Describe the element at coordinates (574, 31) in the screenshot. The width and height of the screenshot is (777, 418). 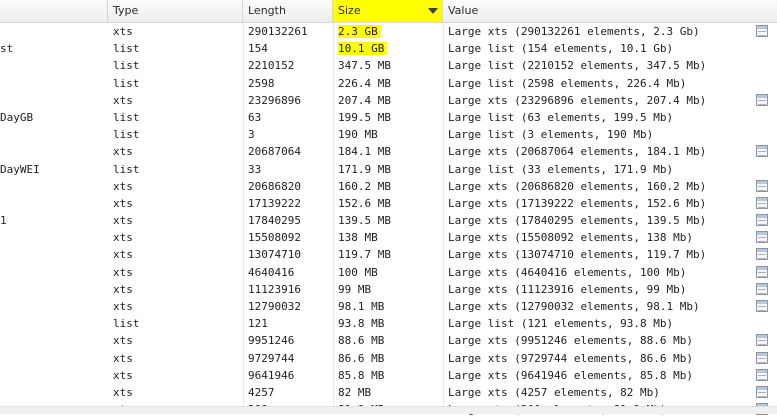
I see `cell-value-text: Large xts (290132261 elements, 2.3 Gb)` at that location.